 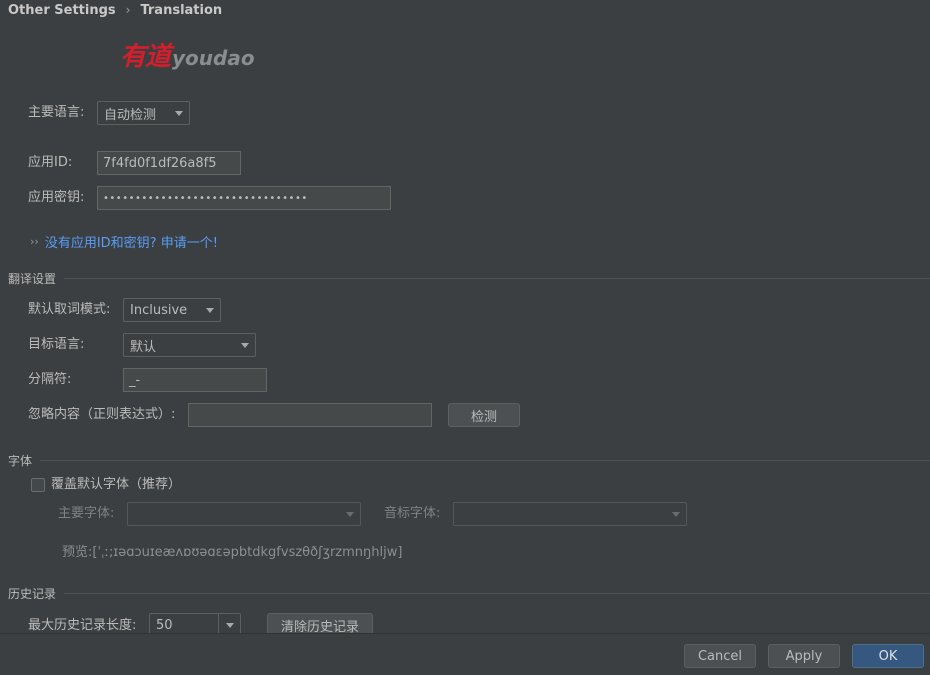 I want to click on checkbox-box, so click(x=38, y=485).